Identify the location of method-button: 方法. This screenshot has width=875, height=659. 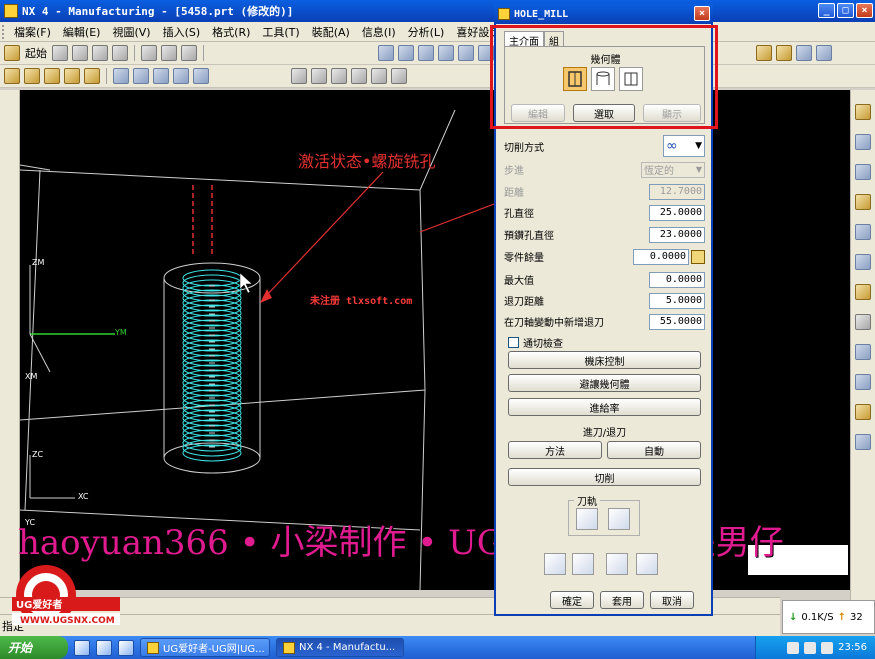
(555, 450).